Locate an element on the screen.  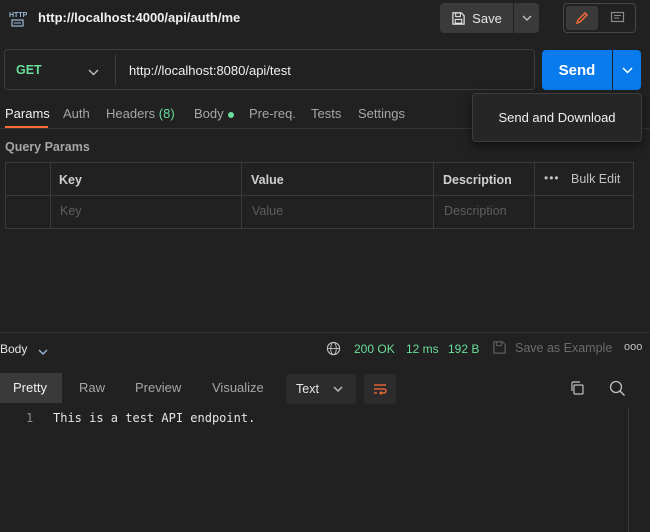
comment-icon is located at coordinates (617, 17).